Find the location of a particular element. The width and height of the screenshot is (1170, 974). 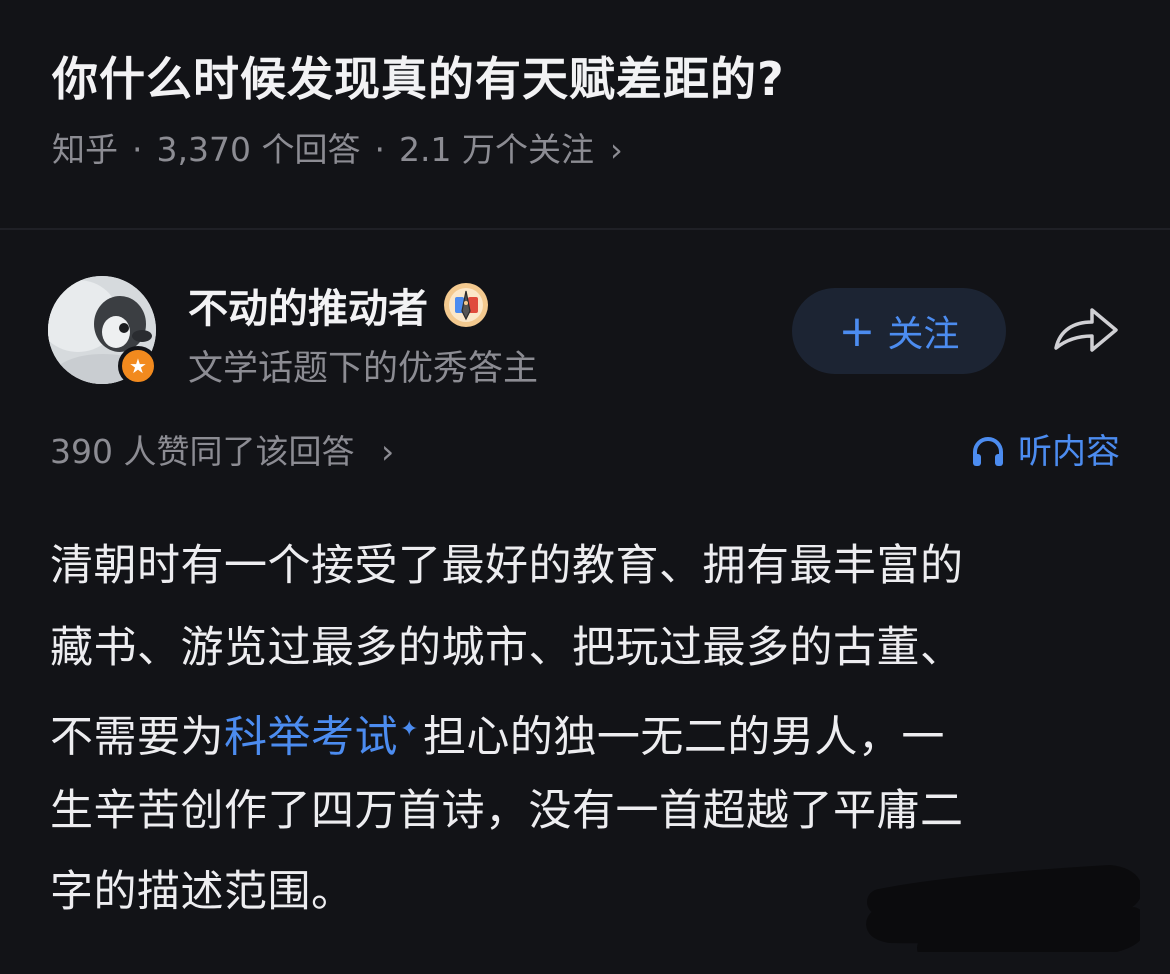

follow-label: 关注 is located at coordinates (923, 334).